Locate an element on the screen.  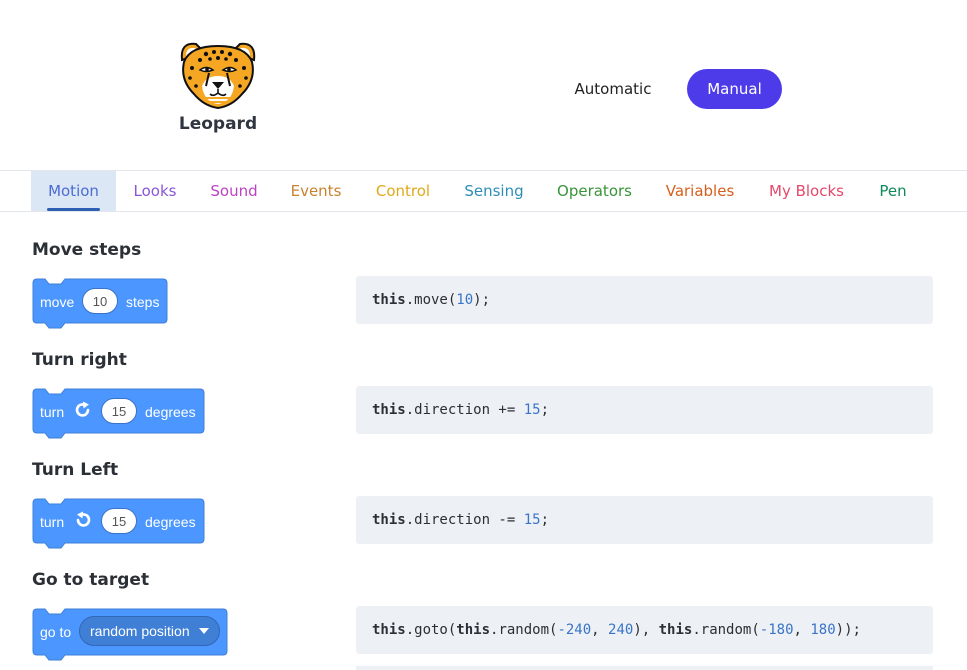
code-text: ), is located at coordinates (646, 630).